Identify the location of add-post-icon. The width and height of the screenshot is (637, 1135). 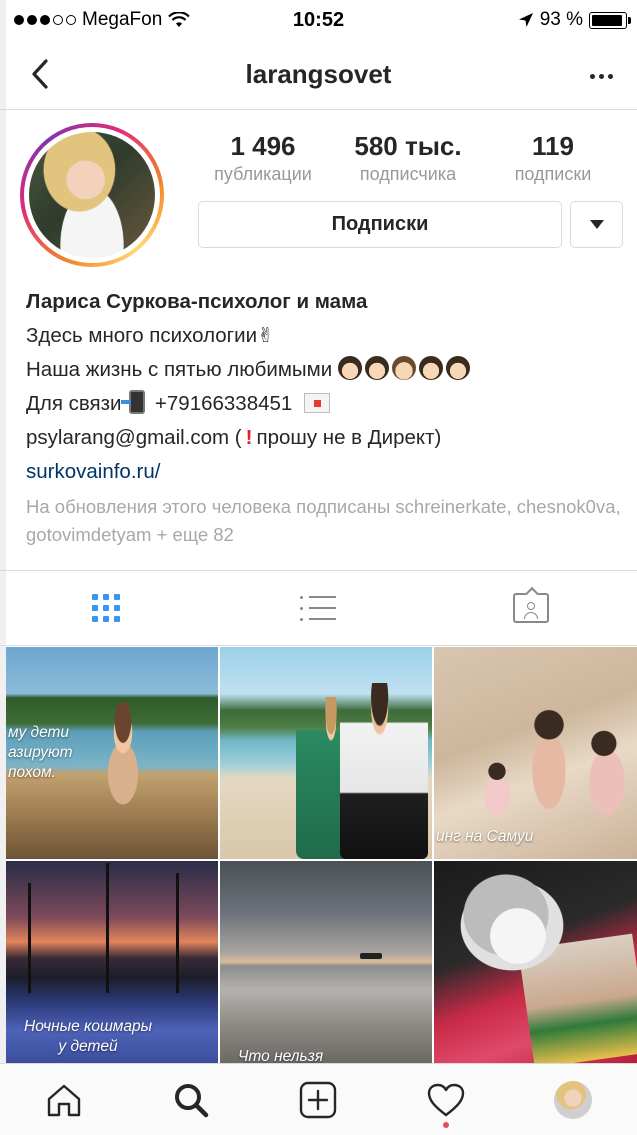
(318, 1099).